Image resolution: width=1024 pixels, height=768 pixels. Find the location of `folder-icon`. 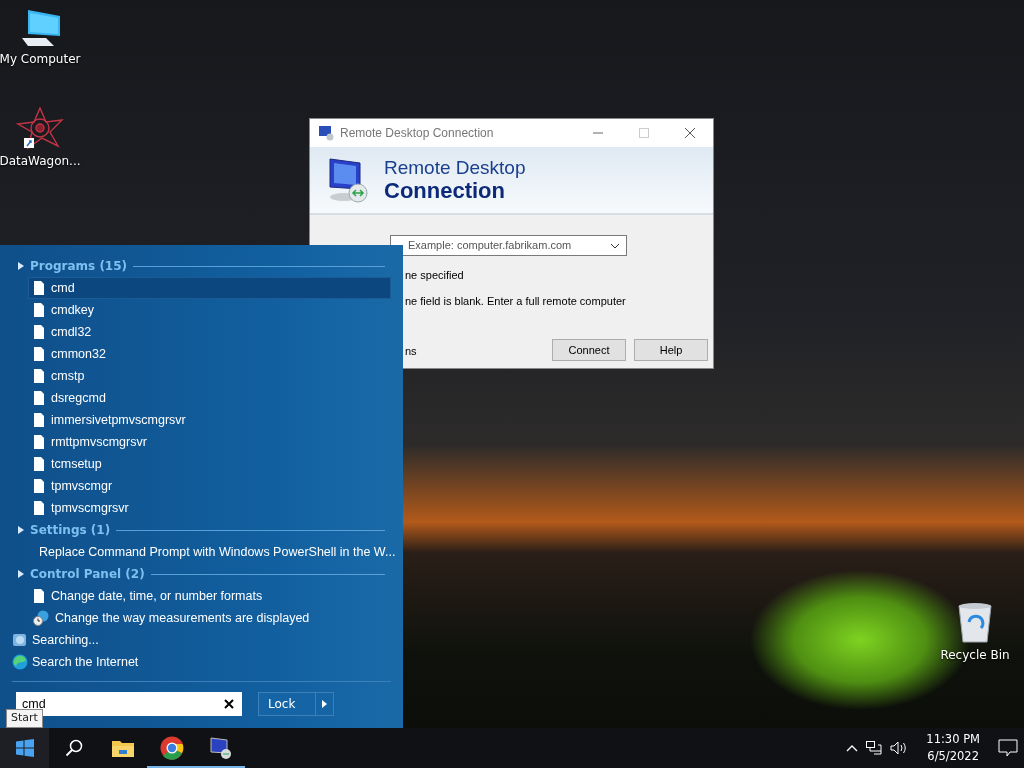

folder-icon is located at coordinates (122, 748).